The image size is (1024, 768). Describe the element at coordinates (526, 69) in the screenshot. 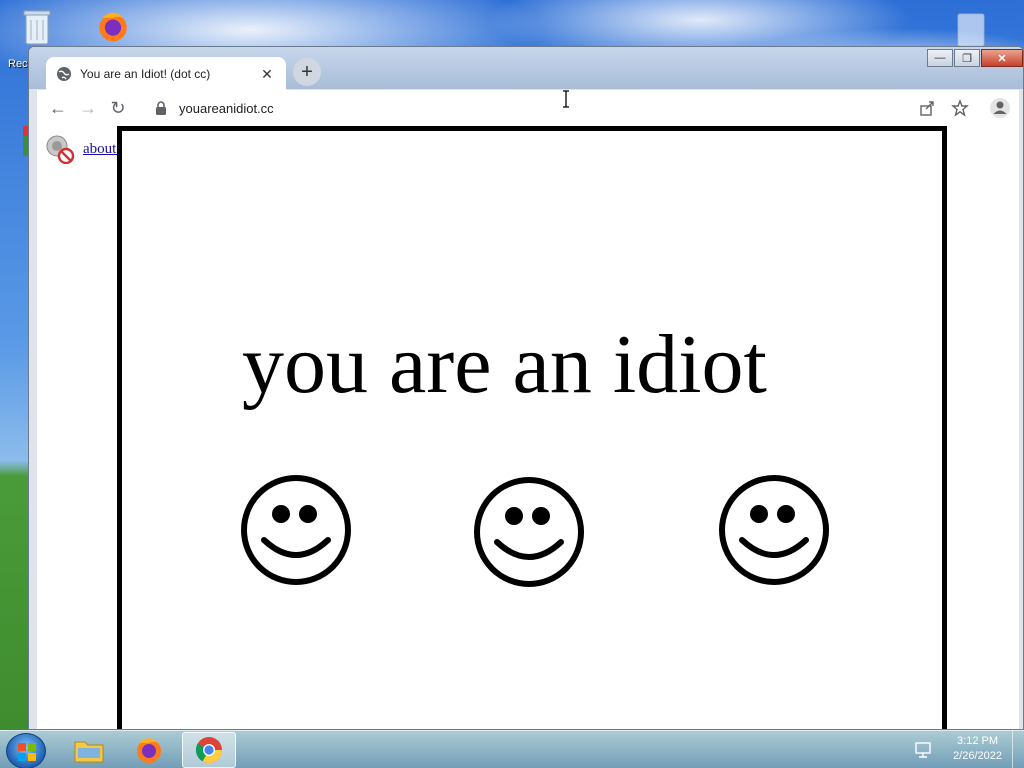

I see `title-bar: — ❐ ✕ You are an Idiot! (dot cc) ✕ +` at that location.